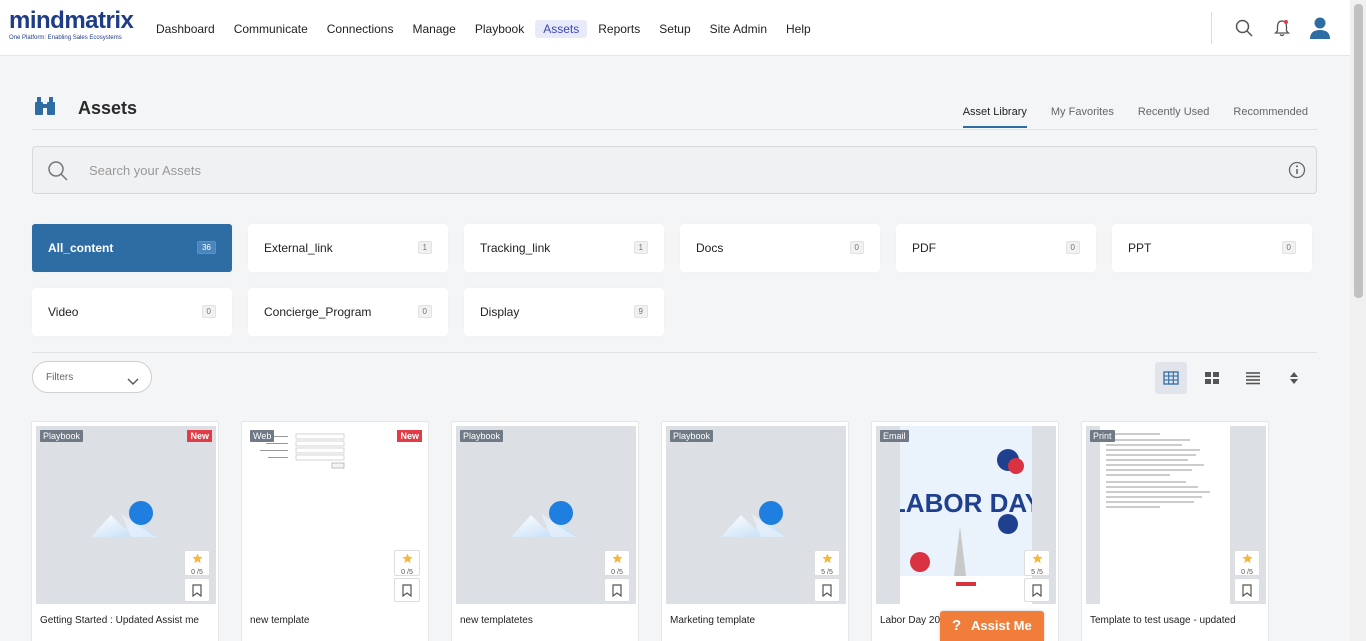 The height and width of the screenshot is (641, 1366). What do you see at coordinates (1082, 117) in the screenshot?
I see `tab-my-favorites: My Favorites` at bounding box center [1082, 117].